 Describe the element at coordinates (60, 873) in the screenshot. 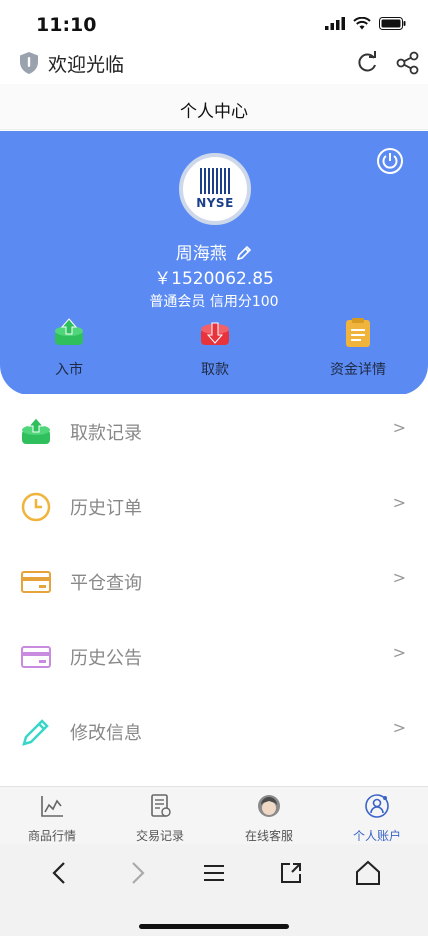

I see `back-icon` at that location.